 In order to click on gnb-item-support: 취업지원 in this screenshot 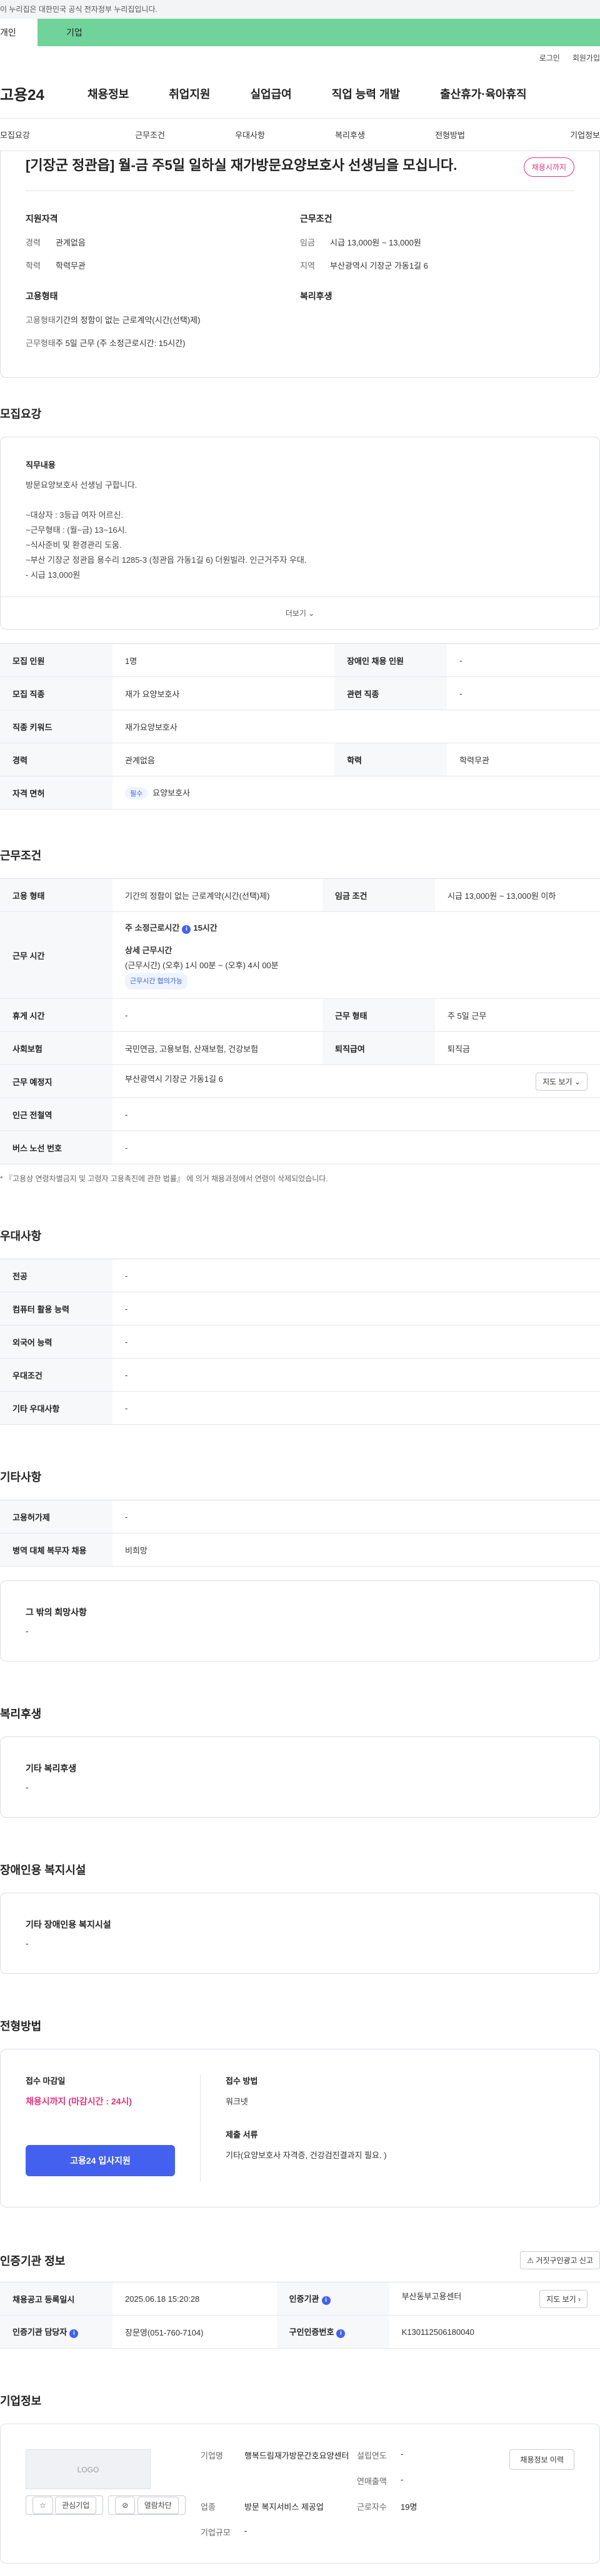, I will do `click(189, 94)`.